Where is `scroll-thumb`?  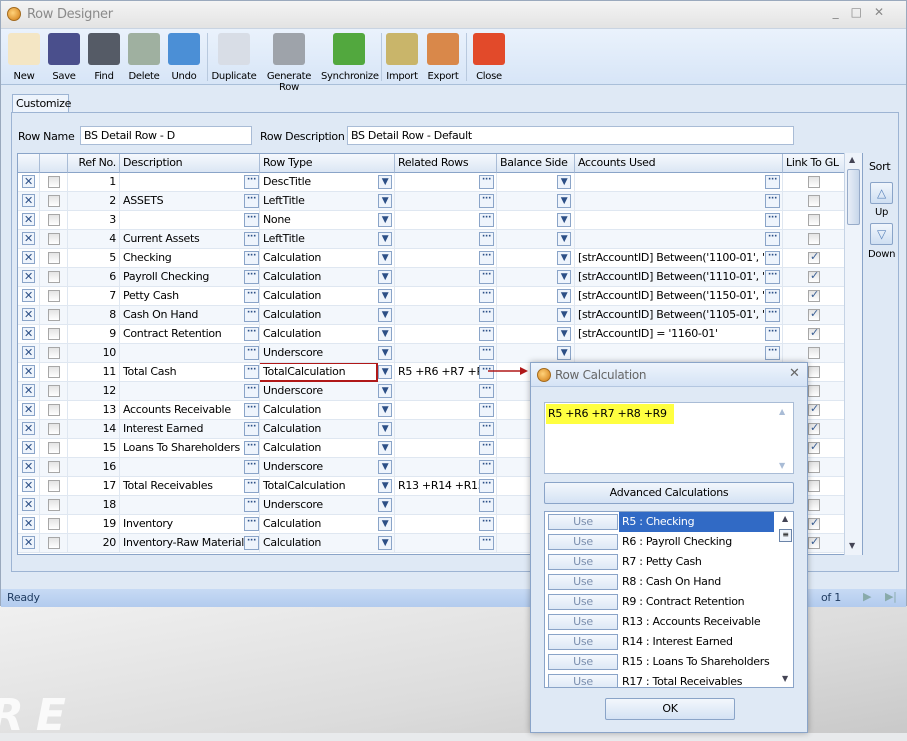 scroll-thumb is located at coordinates (853, 197).